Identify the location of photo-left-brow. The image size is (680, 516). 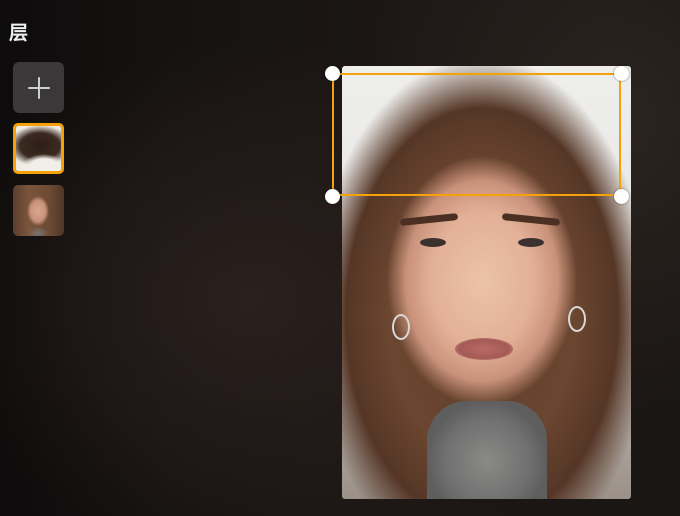
(429, 219).